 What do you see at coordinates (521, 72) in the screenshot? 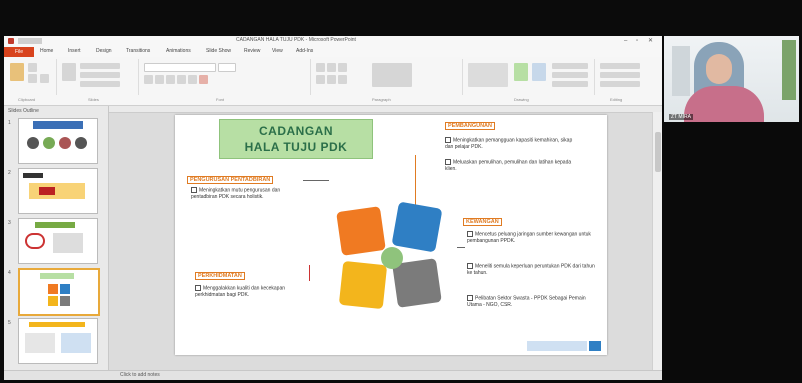
I see `arrange-icon` at bounding box center [521, 72].